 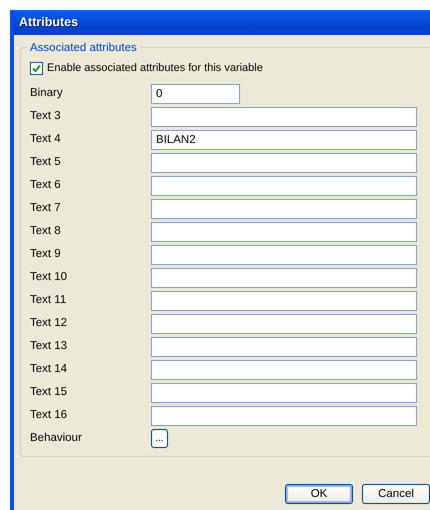 What do you see at coordinates (56, 438) in the screenshot?
I see `field-label: Behaviour` at bounding box center [56, 438].